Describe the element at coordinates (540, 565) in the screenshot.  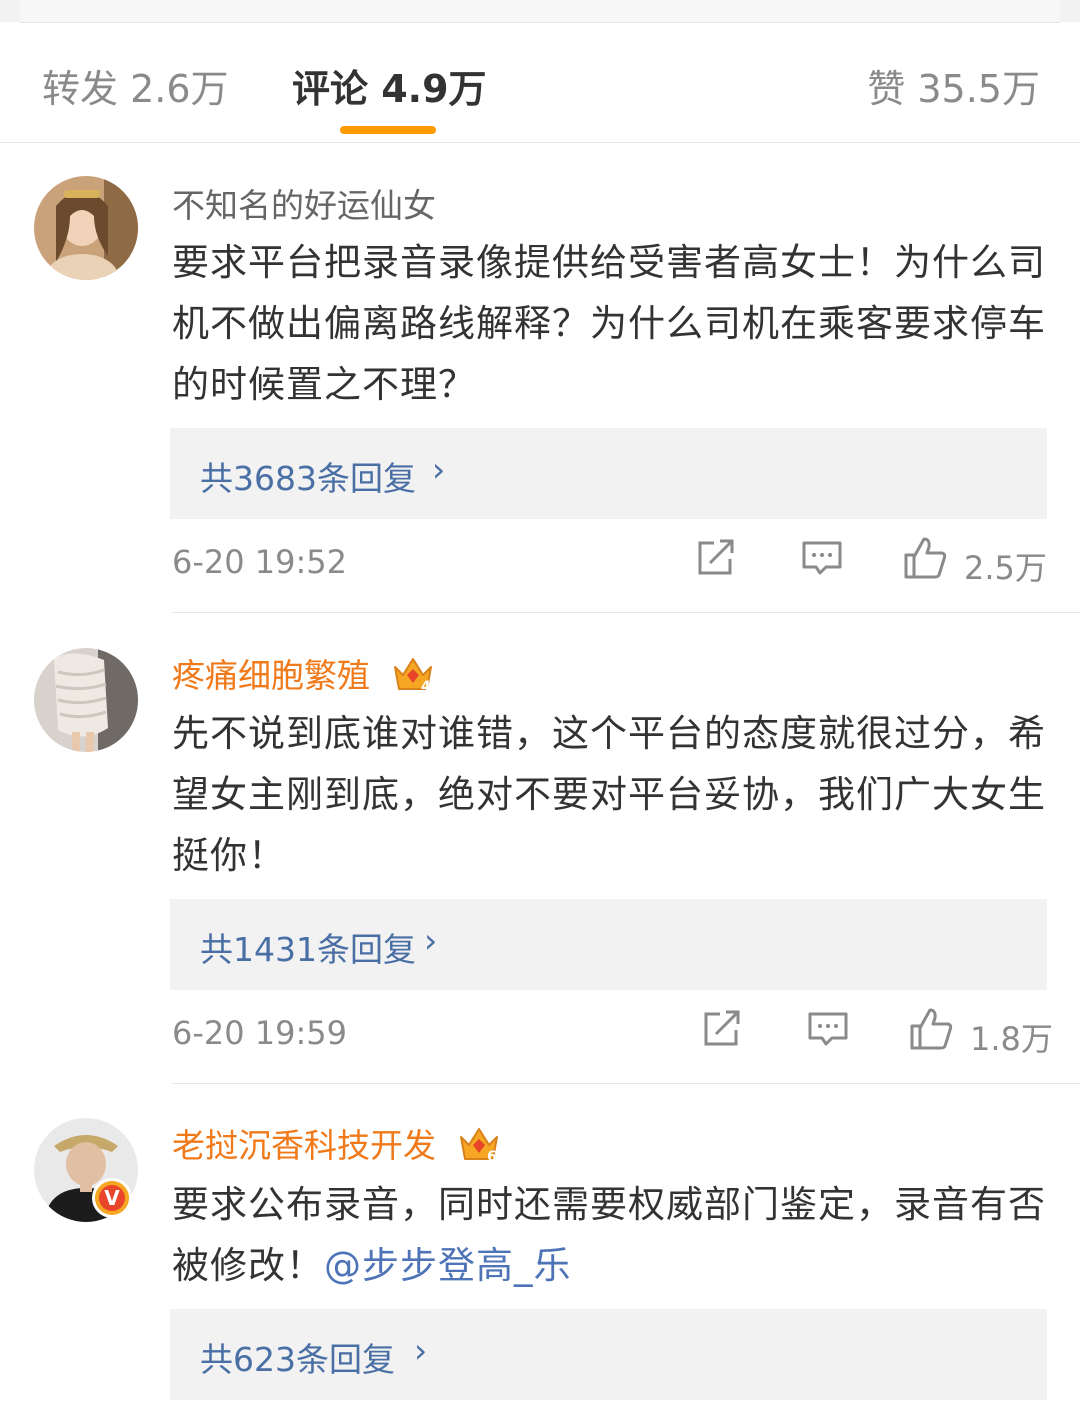
I see `comment-meta: 6-20 19:52 2.5万` at that location.